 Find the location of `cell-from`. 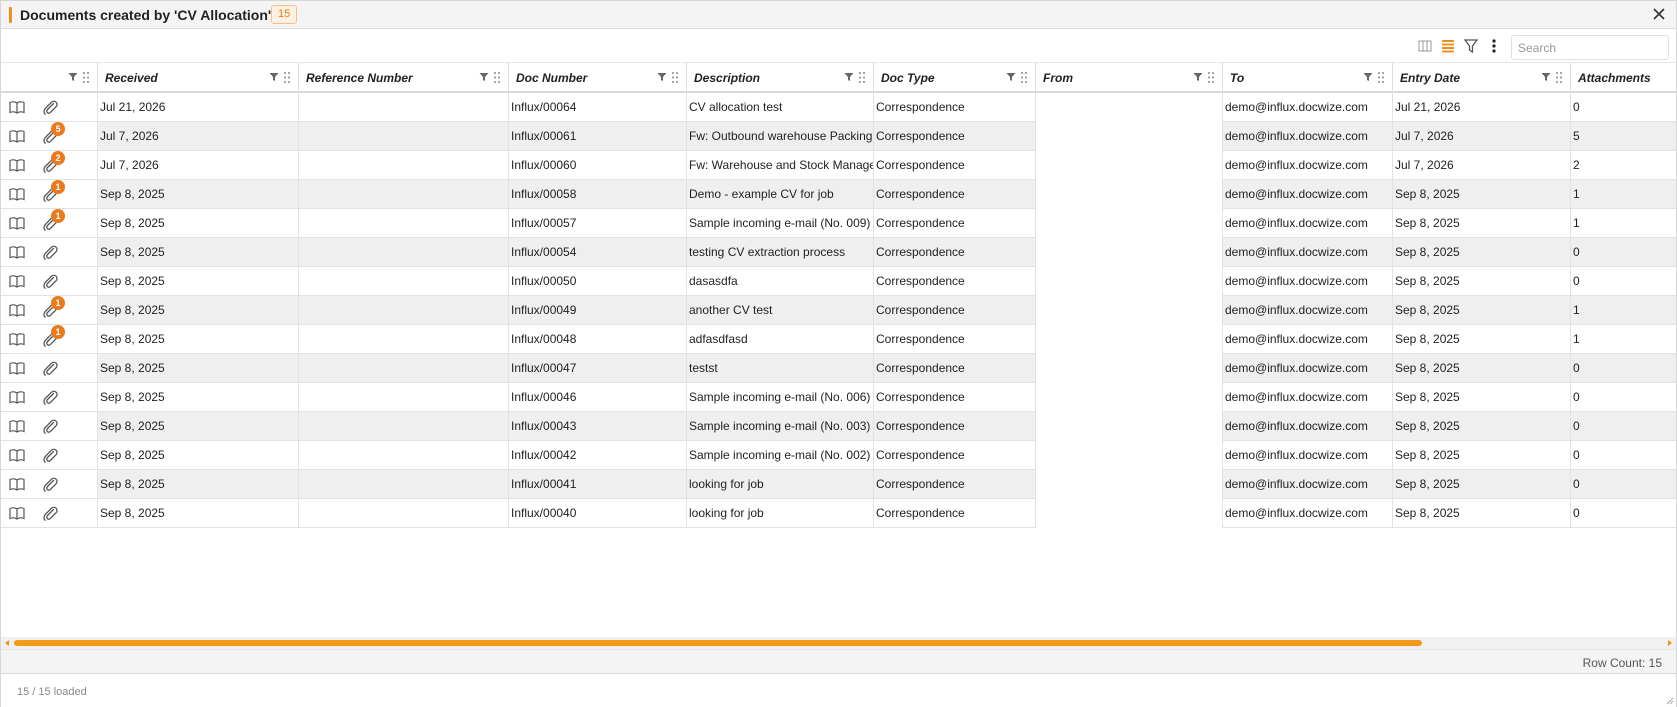

cell-from is located at coordinates (1129, 426).